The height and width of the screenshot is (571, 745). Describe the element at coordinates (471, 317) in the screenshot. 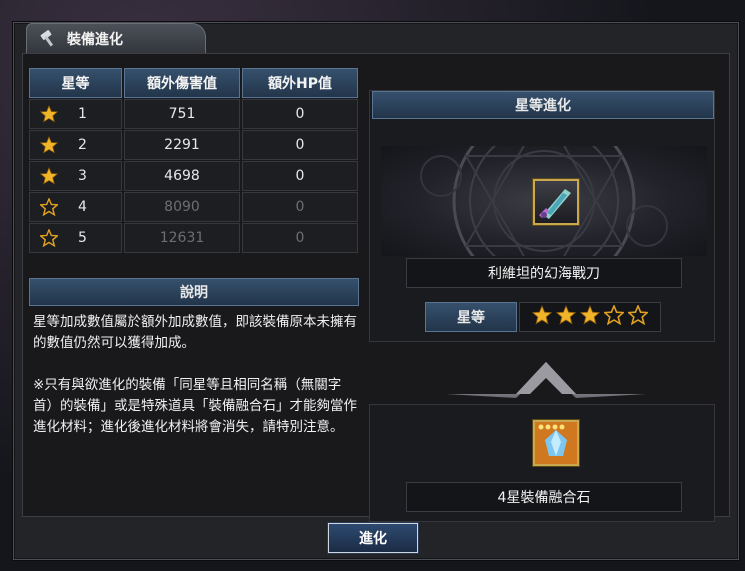

I see `grade-label: 星等` at that location.